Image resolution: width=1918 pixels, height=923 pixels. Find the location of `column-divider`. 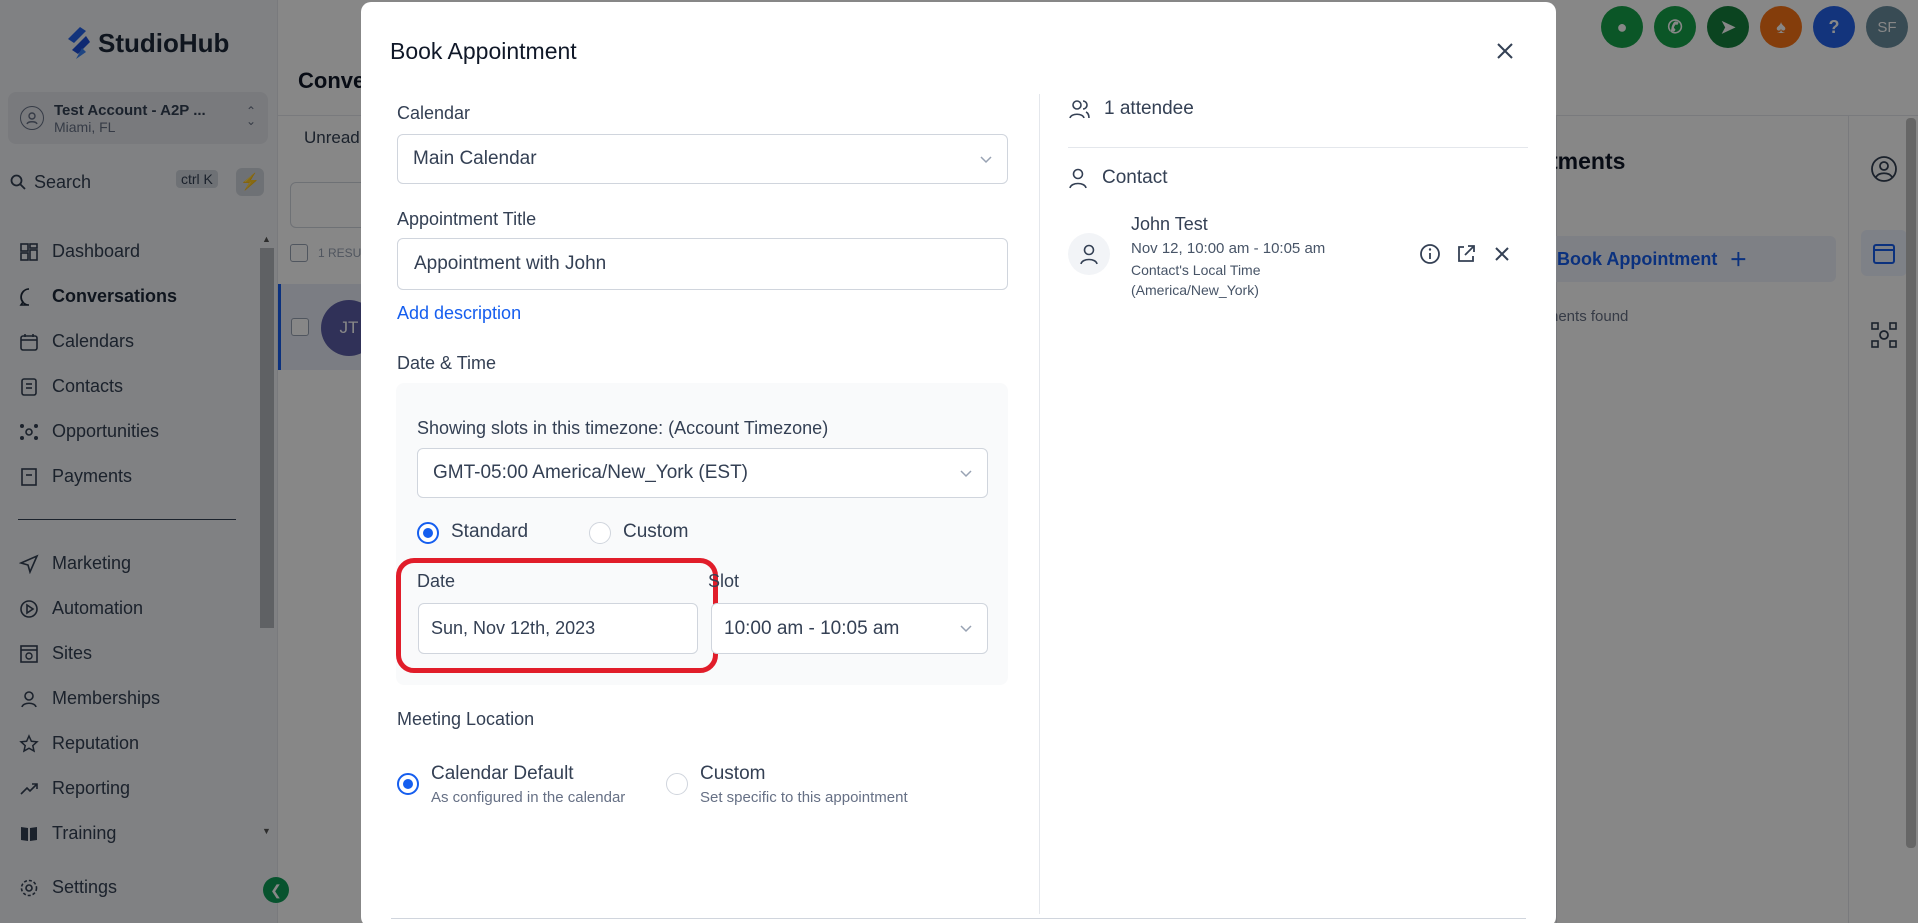

column-divider is located at coordinates (1039, 504).